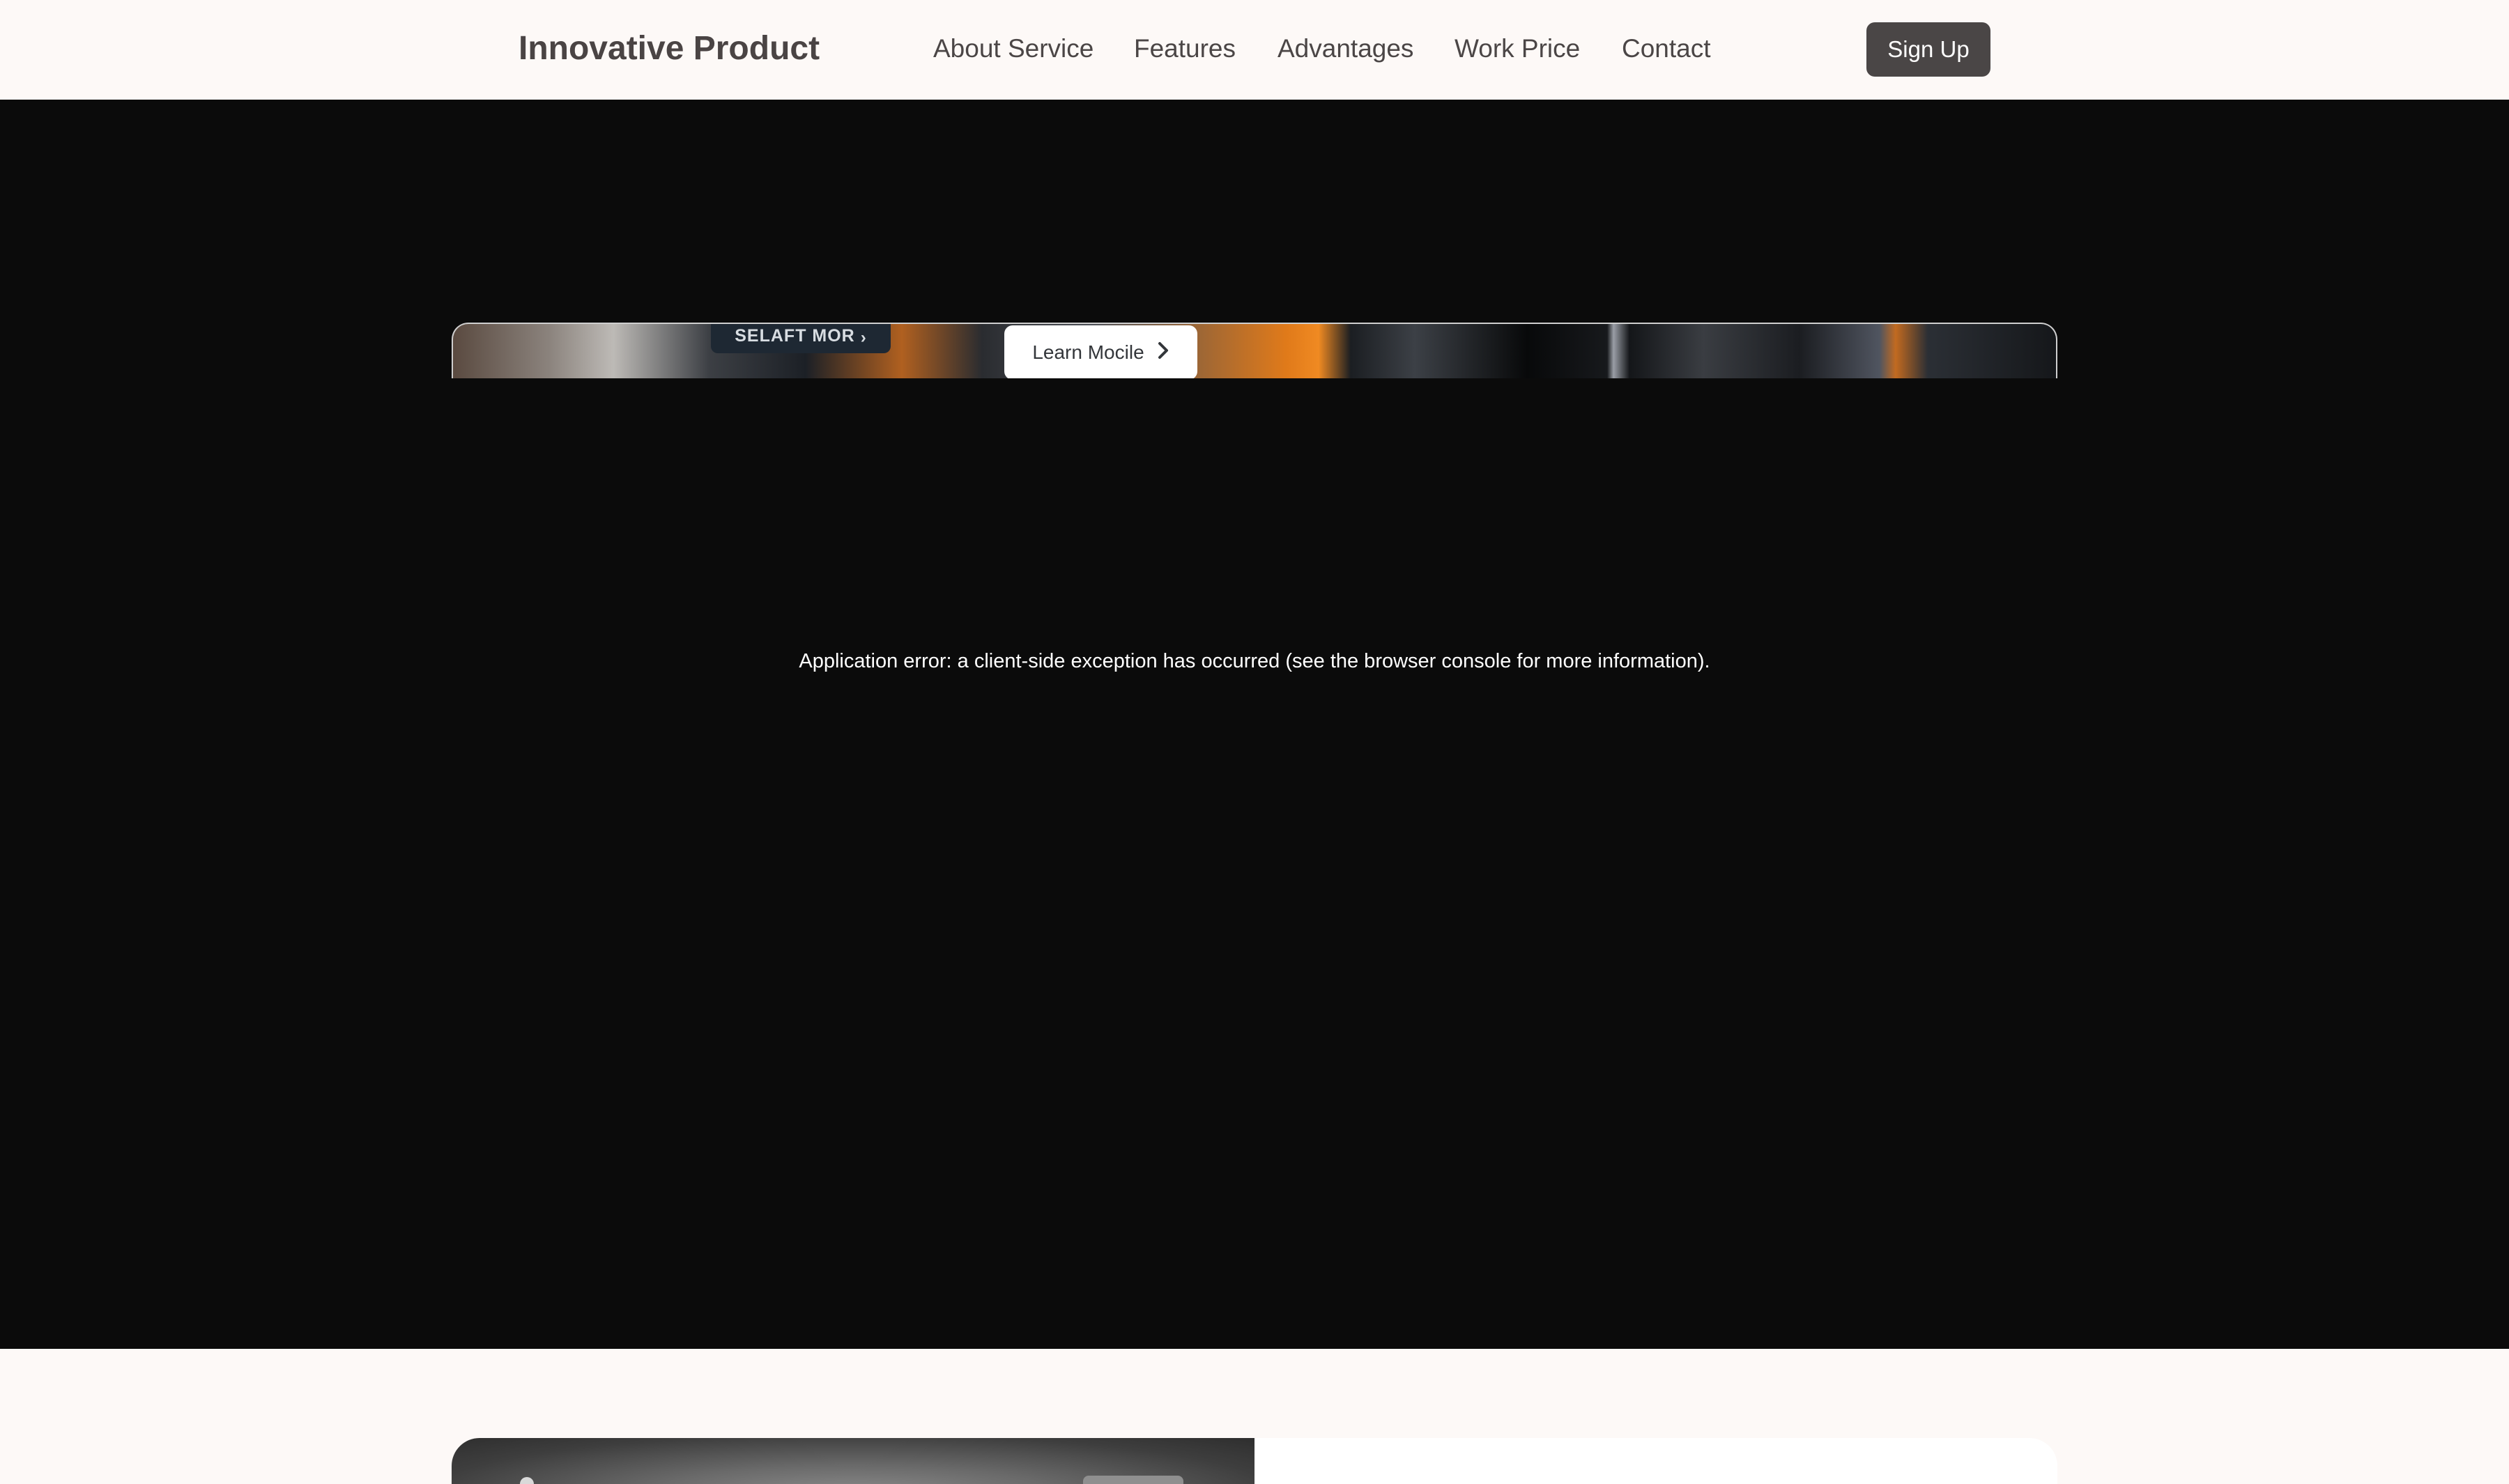 The height and width of the screenshot is (1484, 2509). Describe the element at coordinates (1518, 48) in the screenshot. I see `nav-link-work-price: Work Price` at that location.